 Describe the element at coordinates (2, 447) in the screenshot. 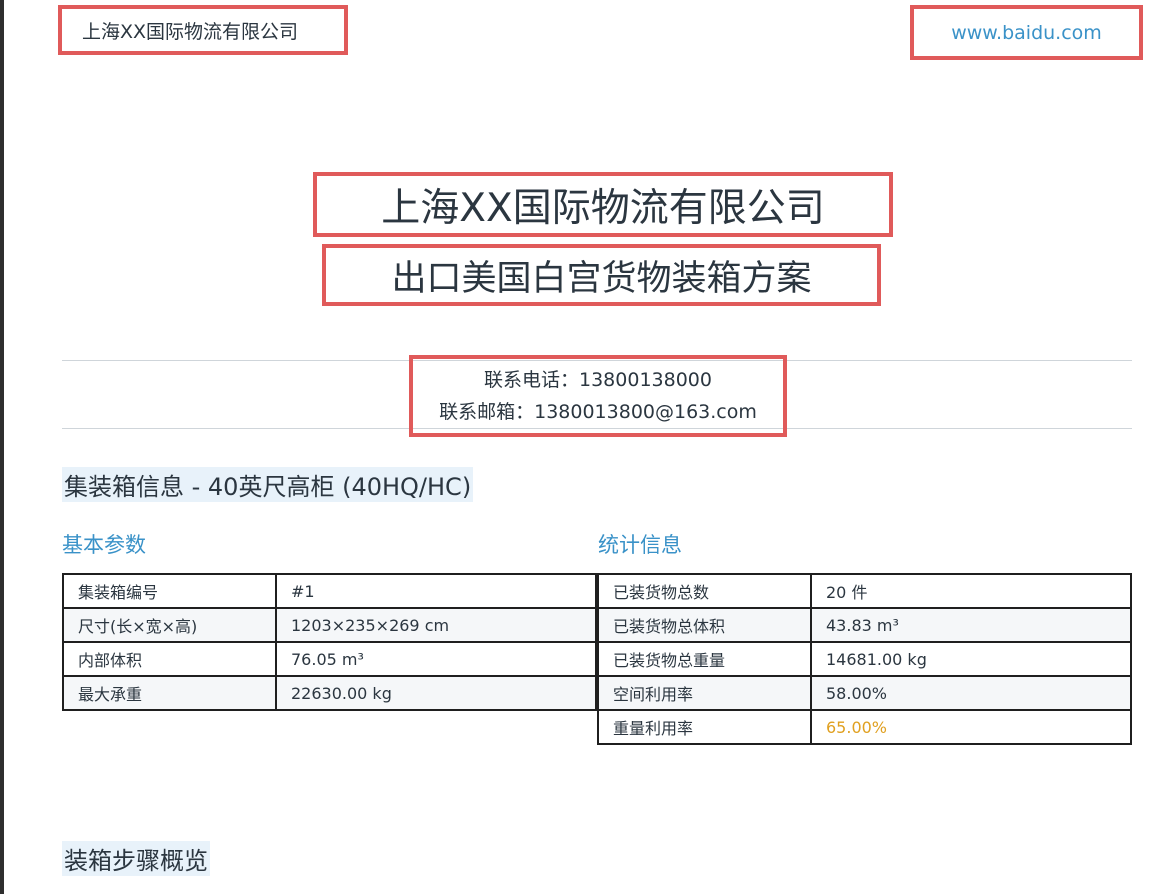

I see `page-edge` at that location.